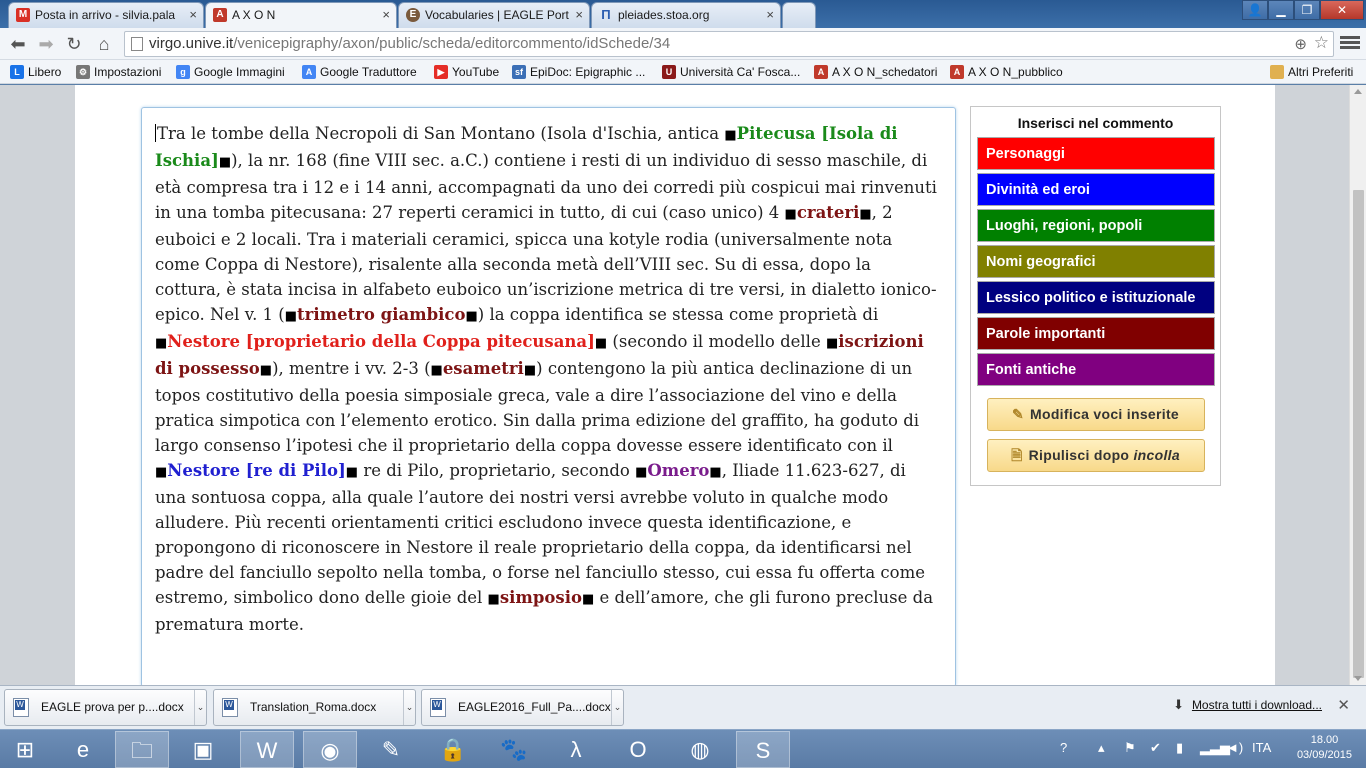 The image size is (1366, 768). What do you see at coordinates (330, 749) in the screenshot?
I see `chrome-icon: ◉` at bounding box center [330, 749].